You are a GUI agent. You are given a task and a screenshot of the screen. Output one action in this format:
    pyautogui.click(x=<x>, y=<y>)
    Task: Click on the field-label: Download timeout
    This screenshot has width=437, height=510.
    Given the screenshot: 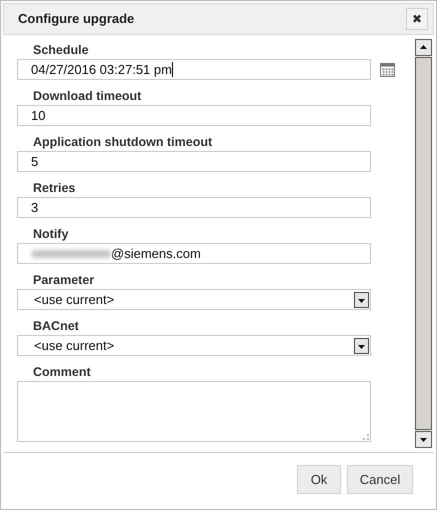 What is the action you would take?
    pyautogui.click(x=87, y=96)
    